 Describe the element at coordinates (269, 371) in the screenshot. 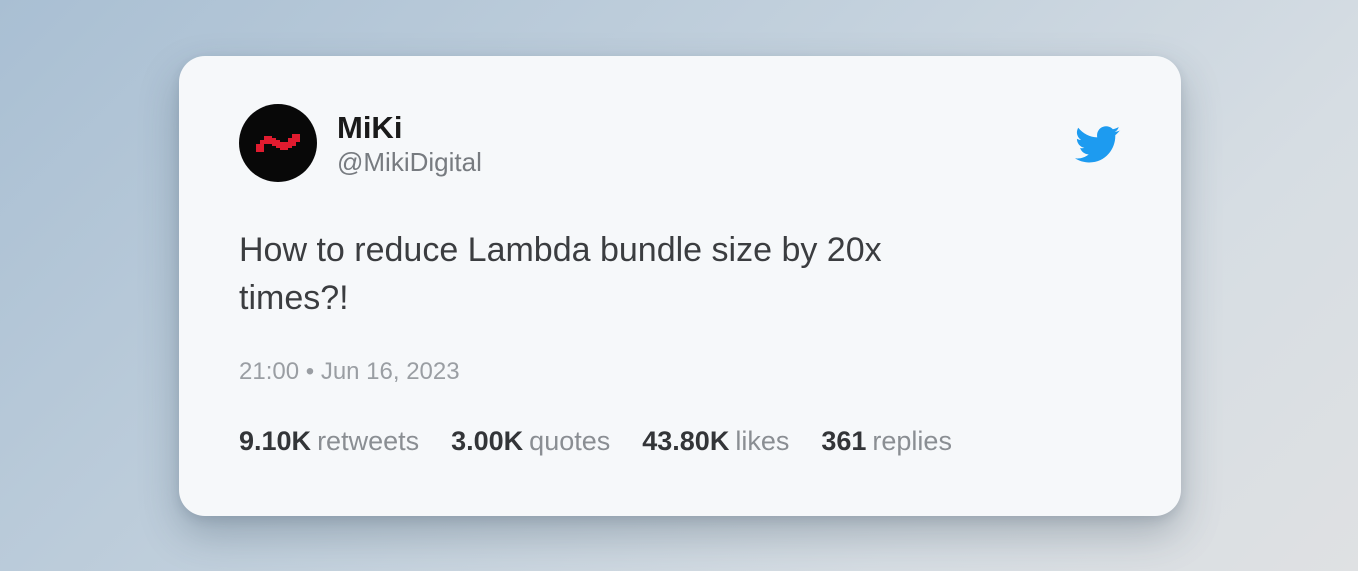

I see `tweet-time: 21:00` at that location.